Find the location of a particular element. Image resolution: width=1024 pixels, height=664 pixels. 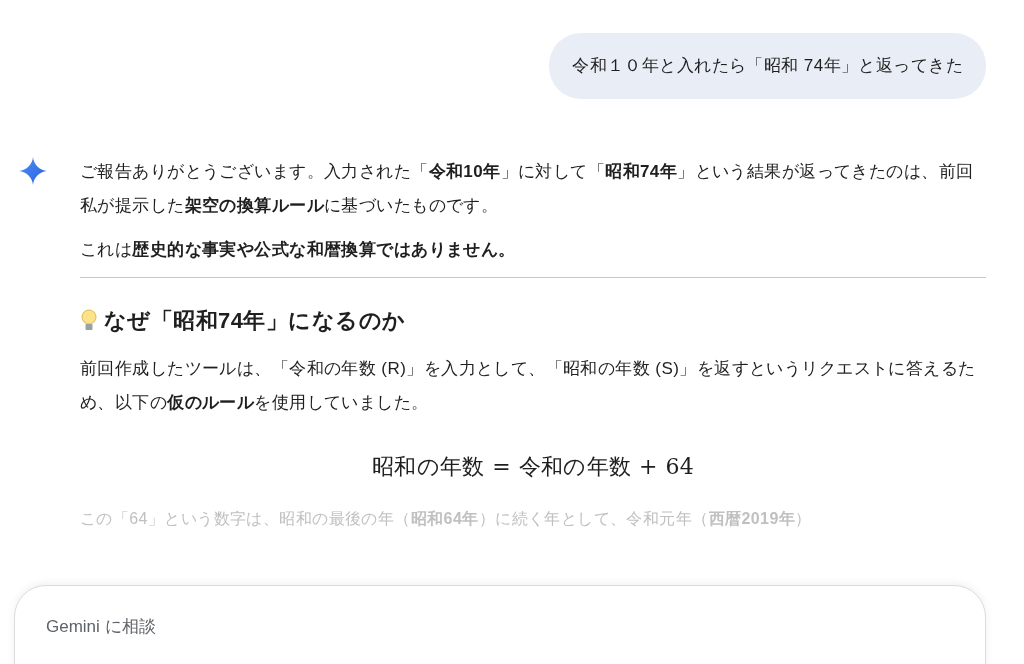

lightbulb-icon is located at coordinates (89, 320).